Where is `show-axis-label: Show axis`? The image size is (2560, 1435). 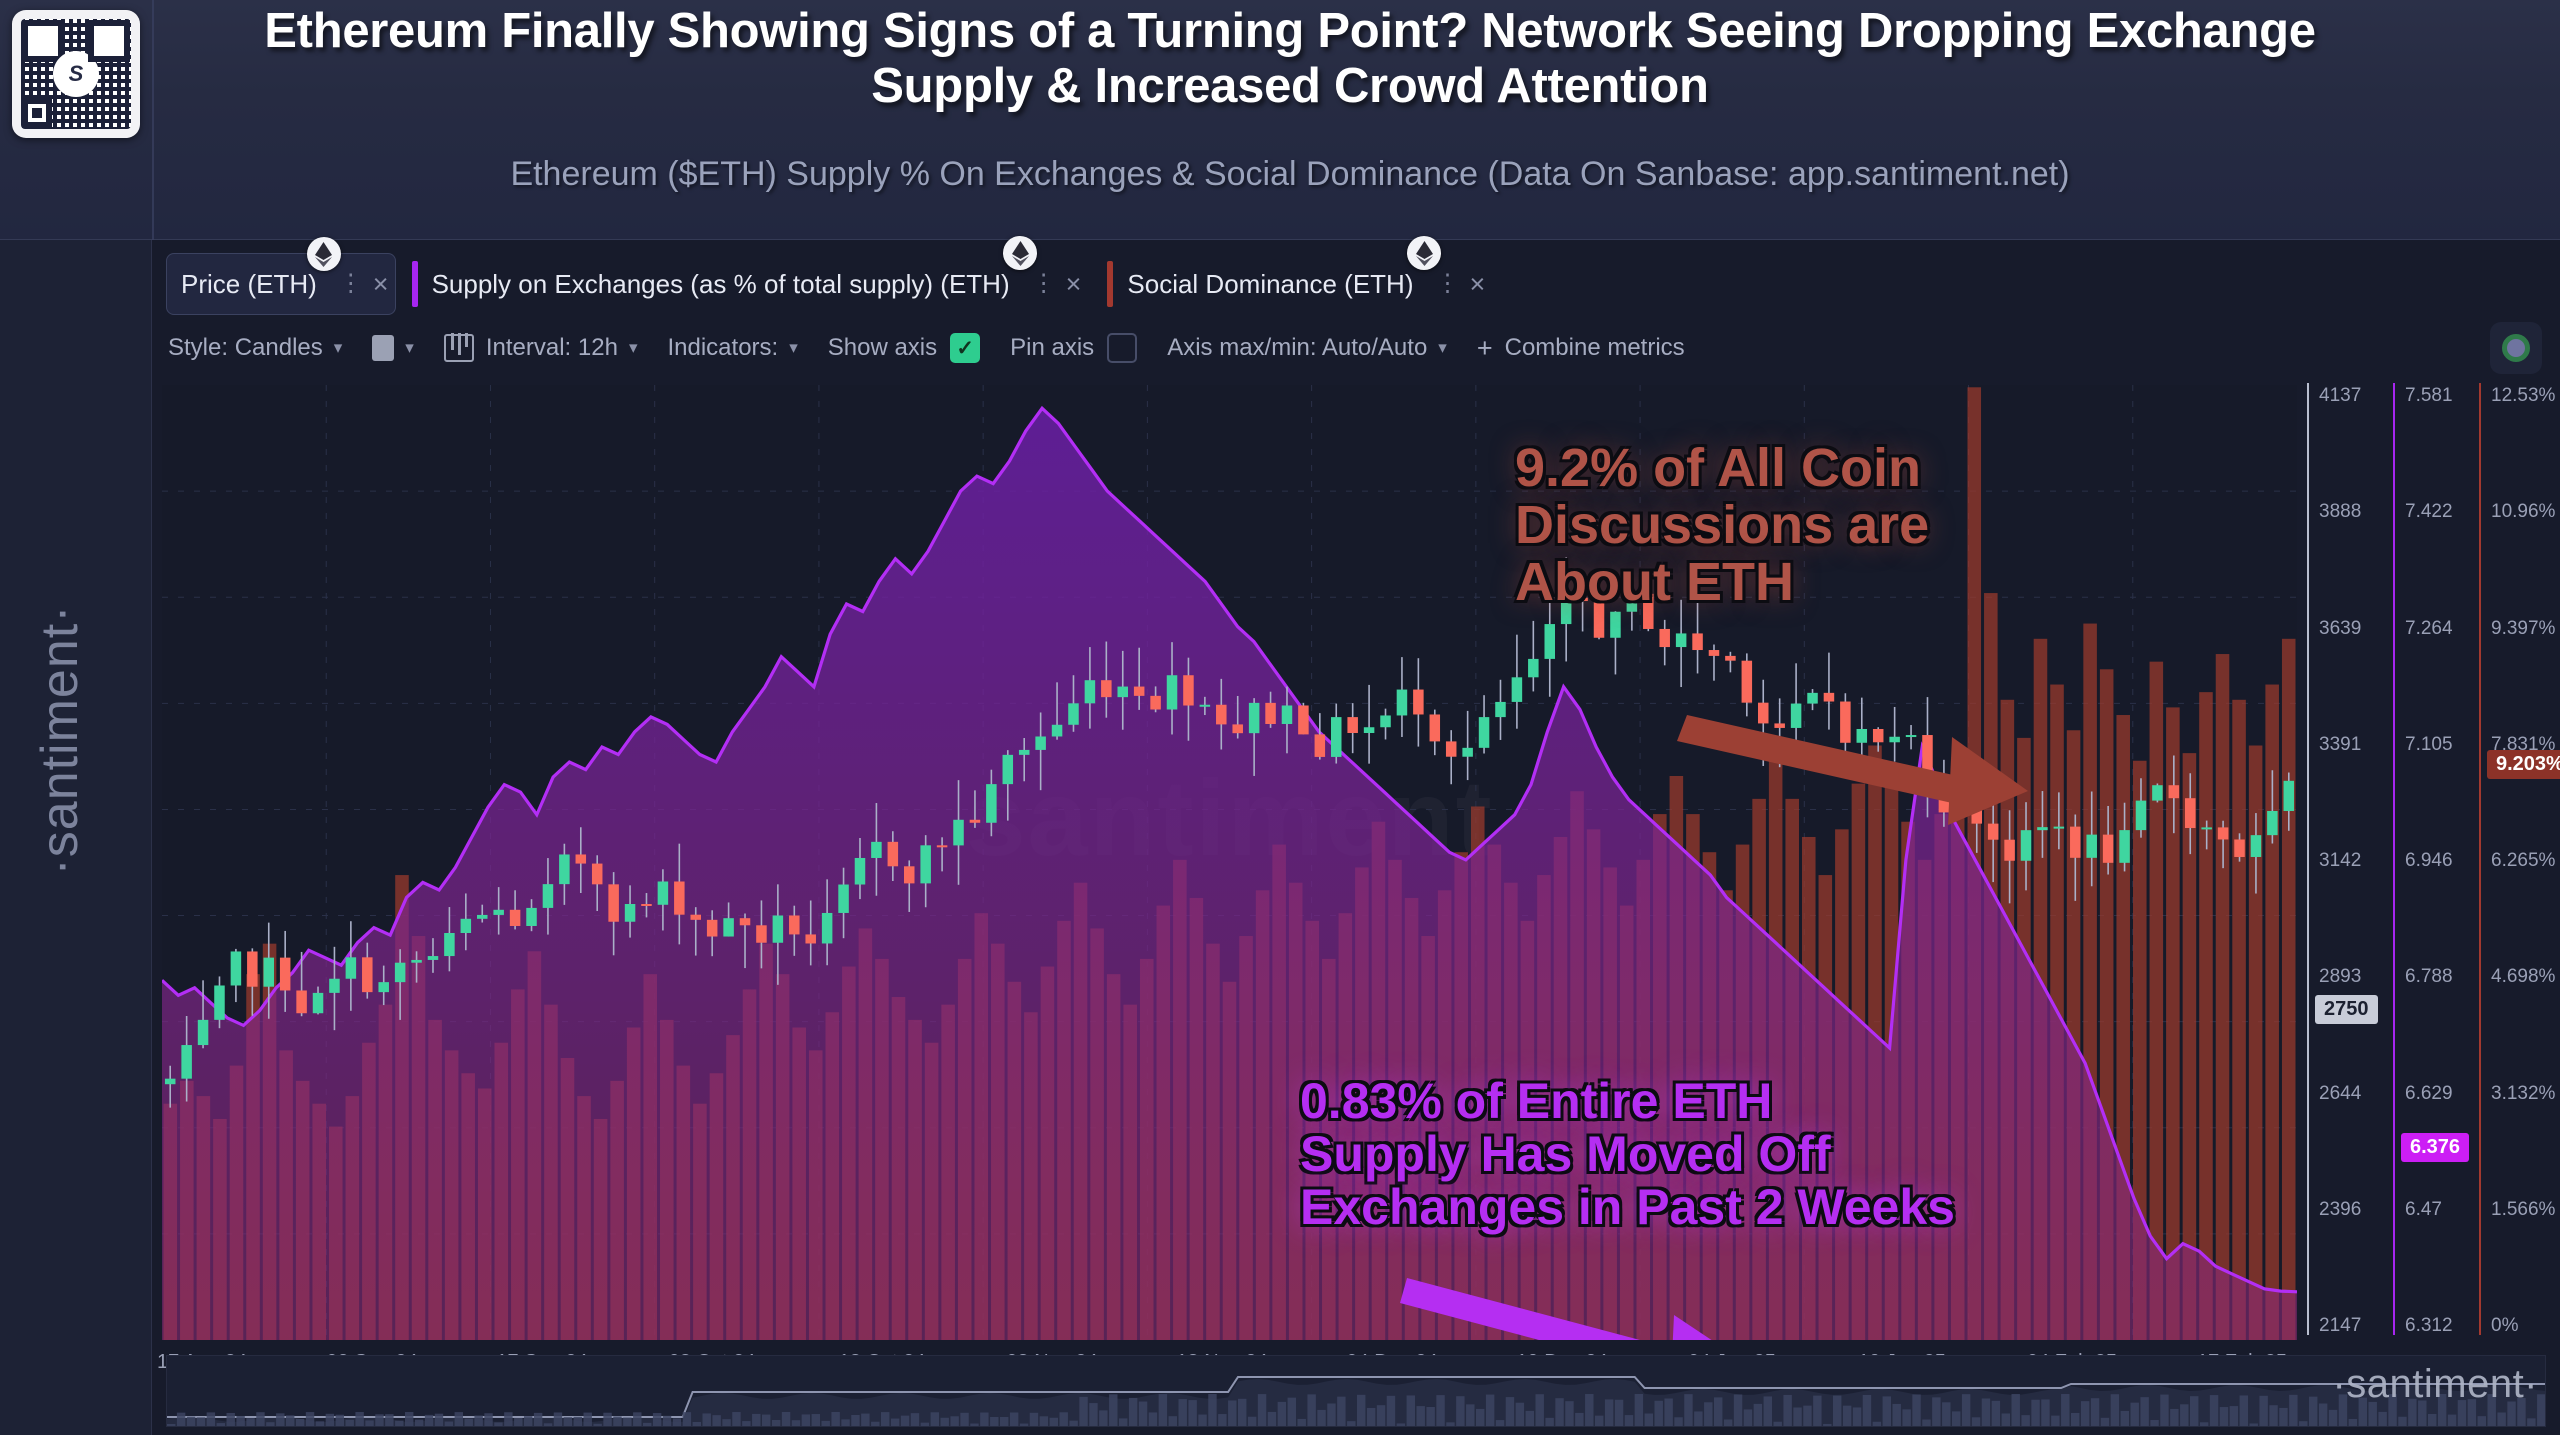 show-axis-label: Show axis is located at coordinates (882, 347).